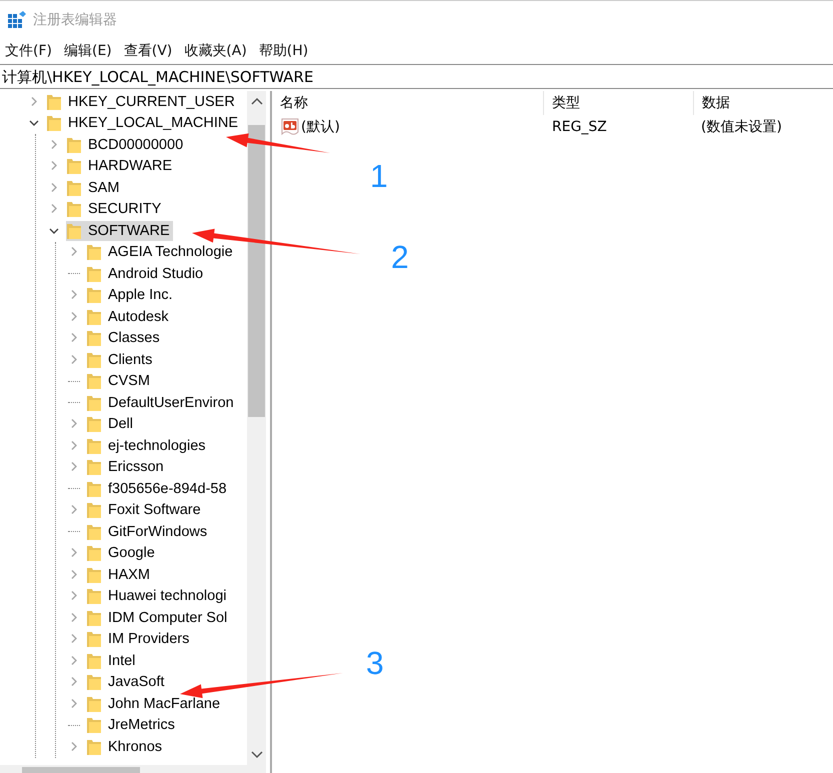 The height and width of the screenshot is (773, 833). I want to click on annotation-number: 3, so click(375, 663).